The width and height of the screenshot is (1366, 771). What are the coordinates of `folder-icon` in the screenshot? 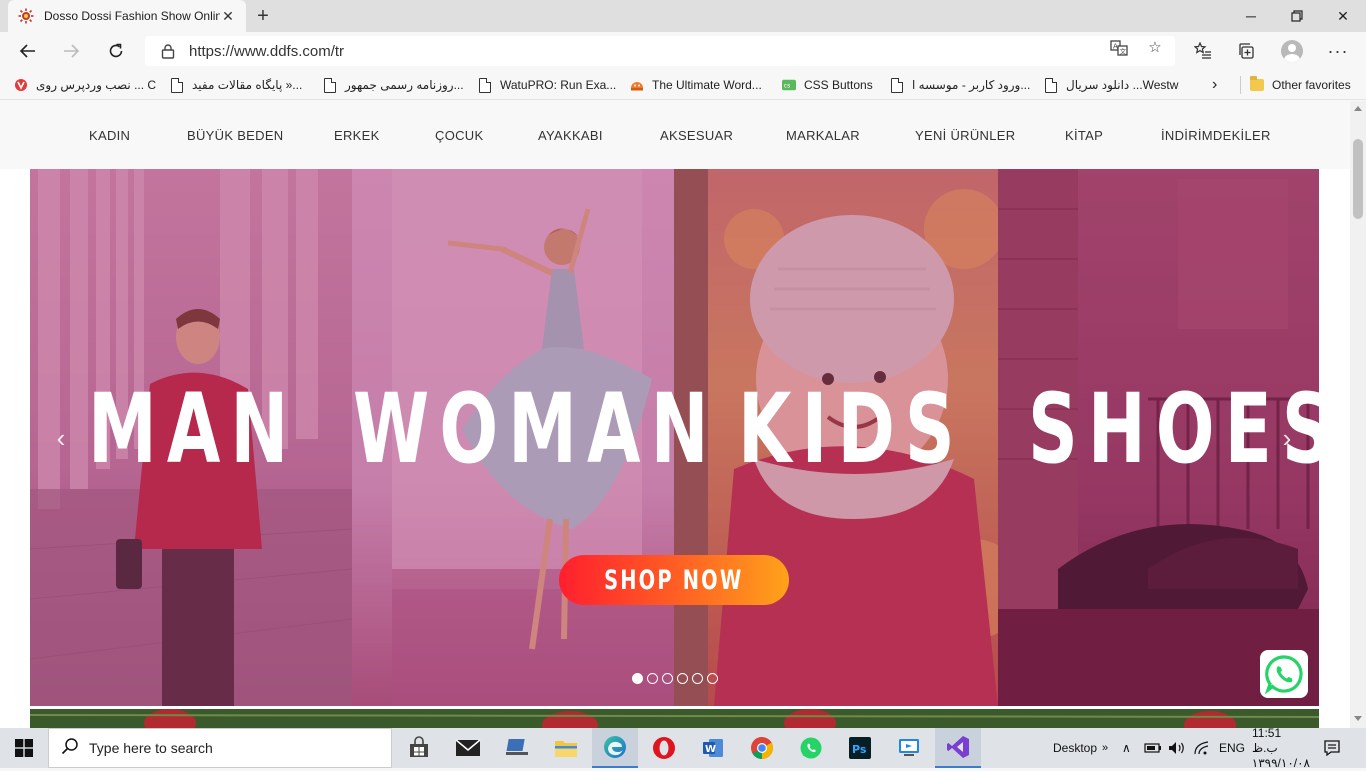 It's located at (1257, 84).